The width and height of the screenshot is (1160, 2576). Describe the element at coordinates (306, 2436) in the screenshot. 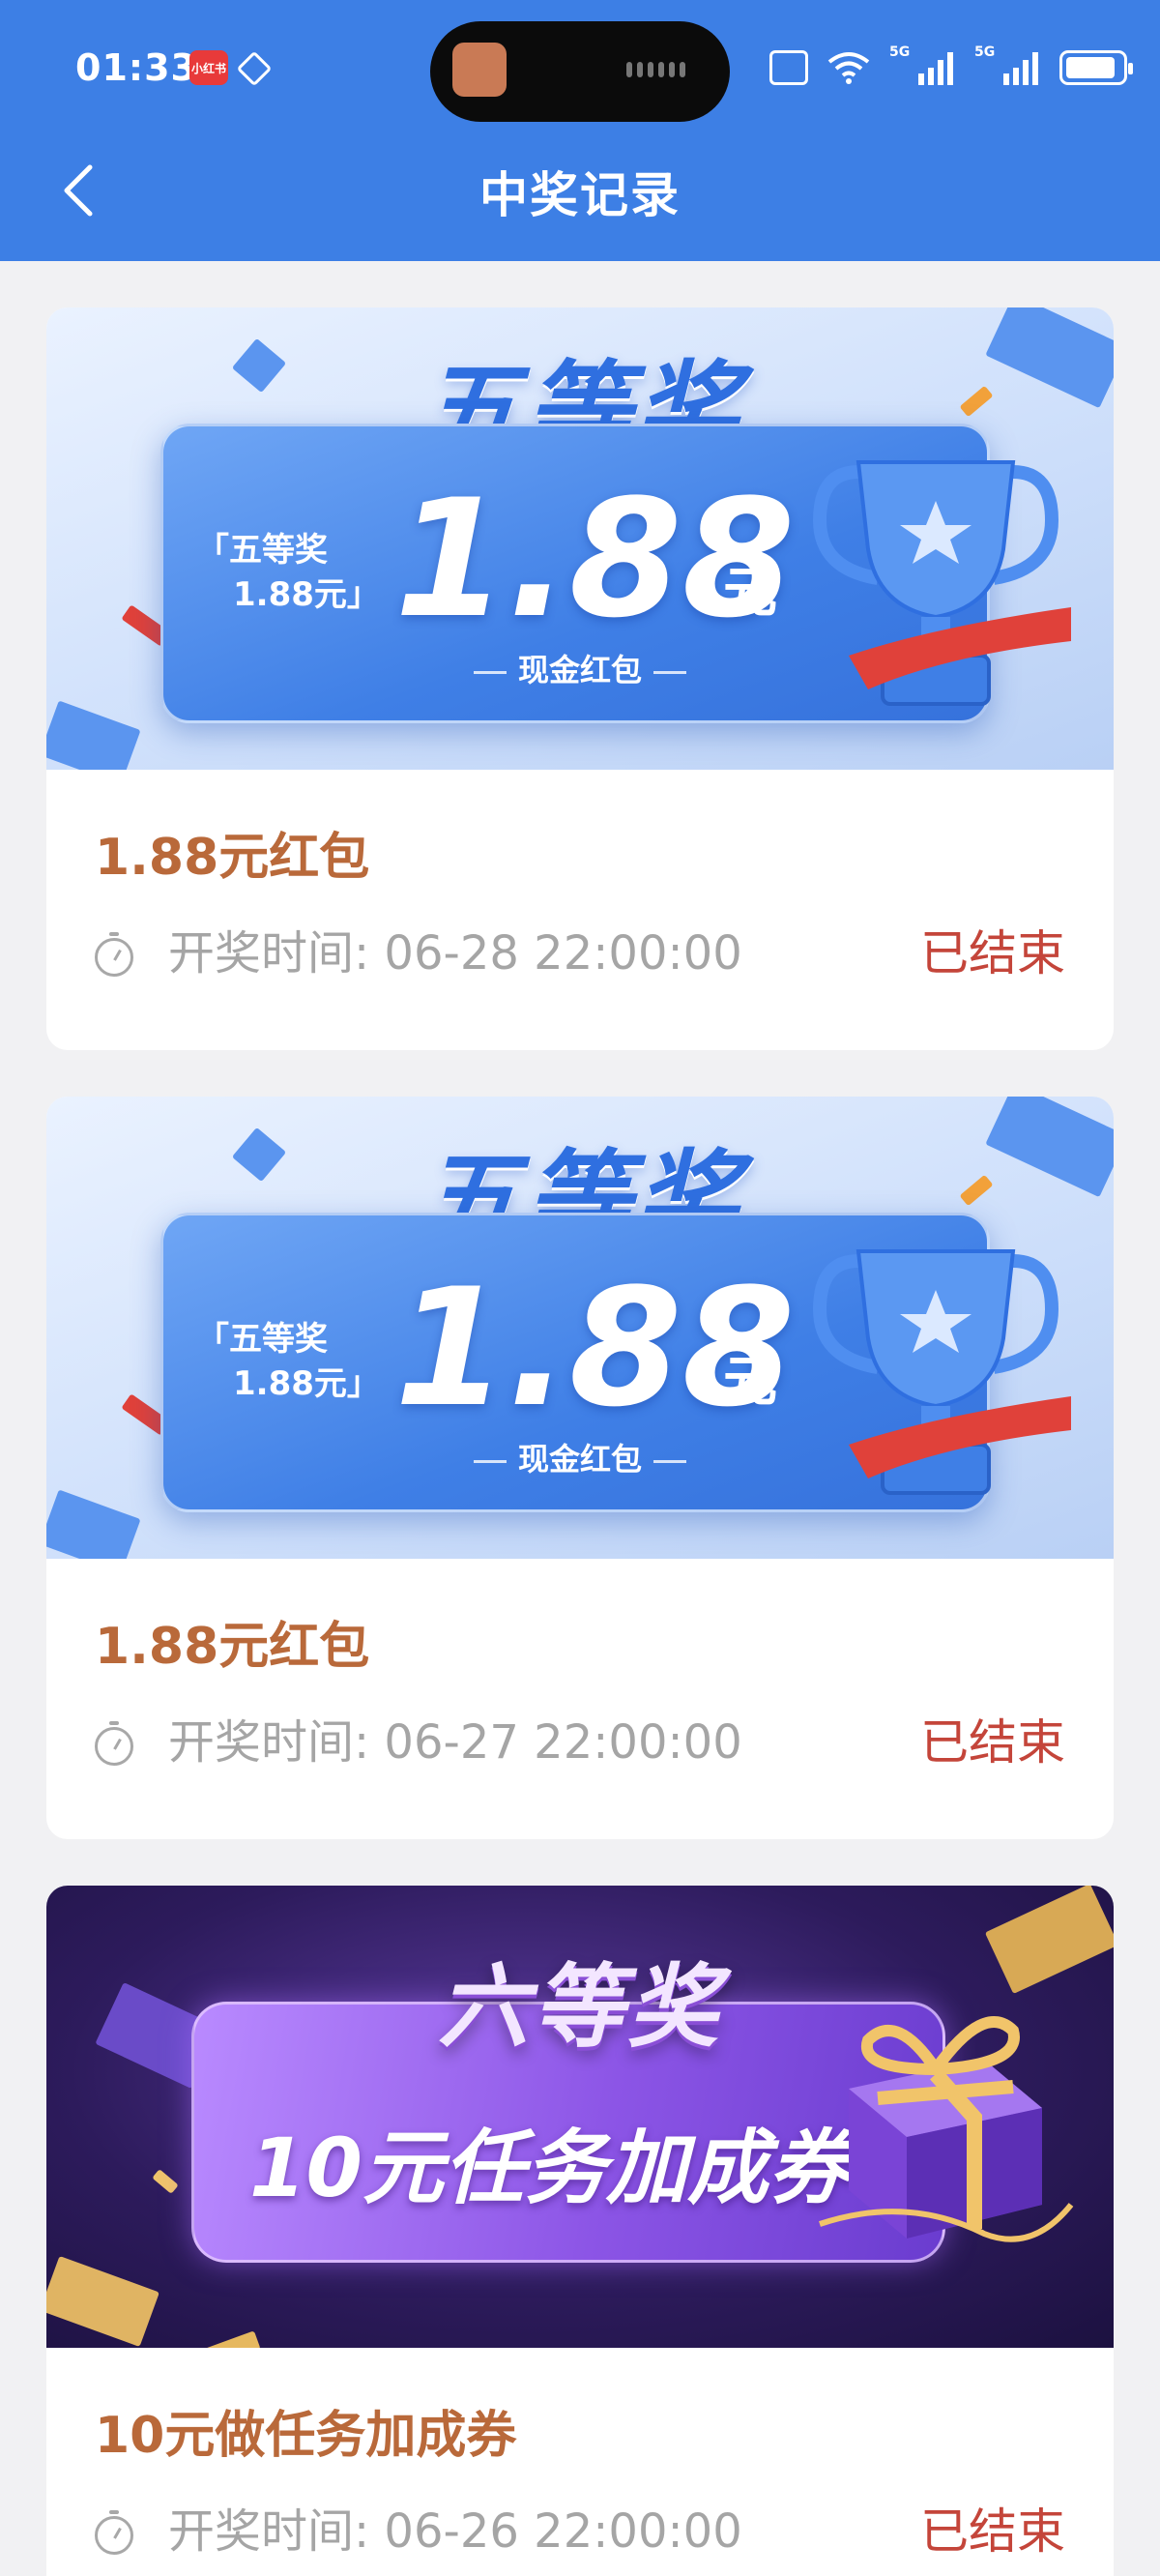

I see `prize-name: 10元做任务加成券` at that location.